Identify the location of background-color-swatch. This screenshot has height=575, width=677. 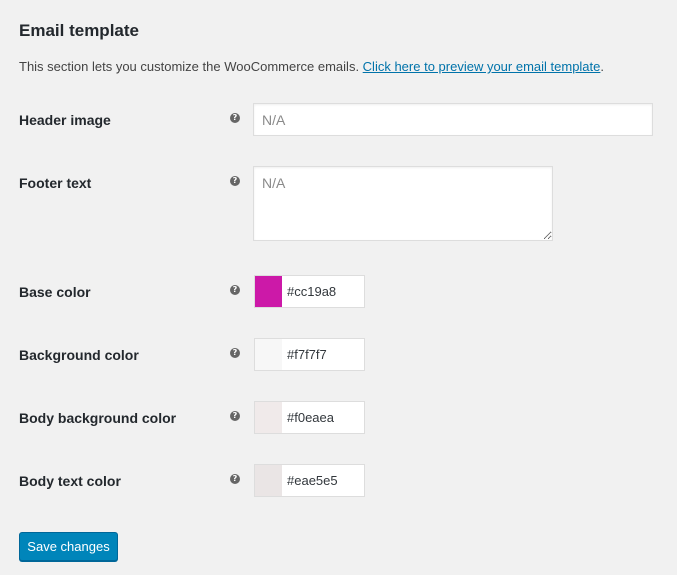
(268, 354).